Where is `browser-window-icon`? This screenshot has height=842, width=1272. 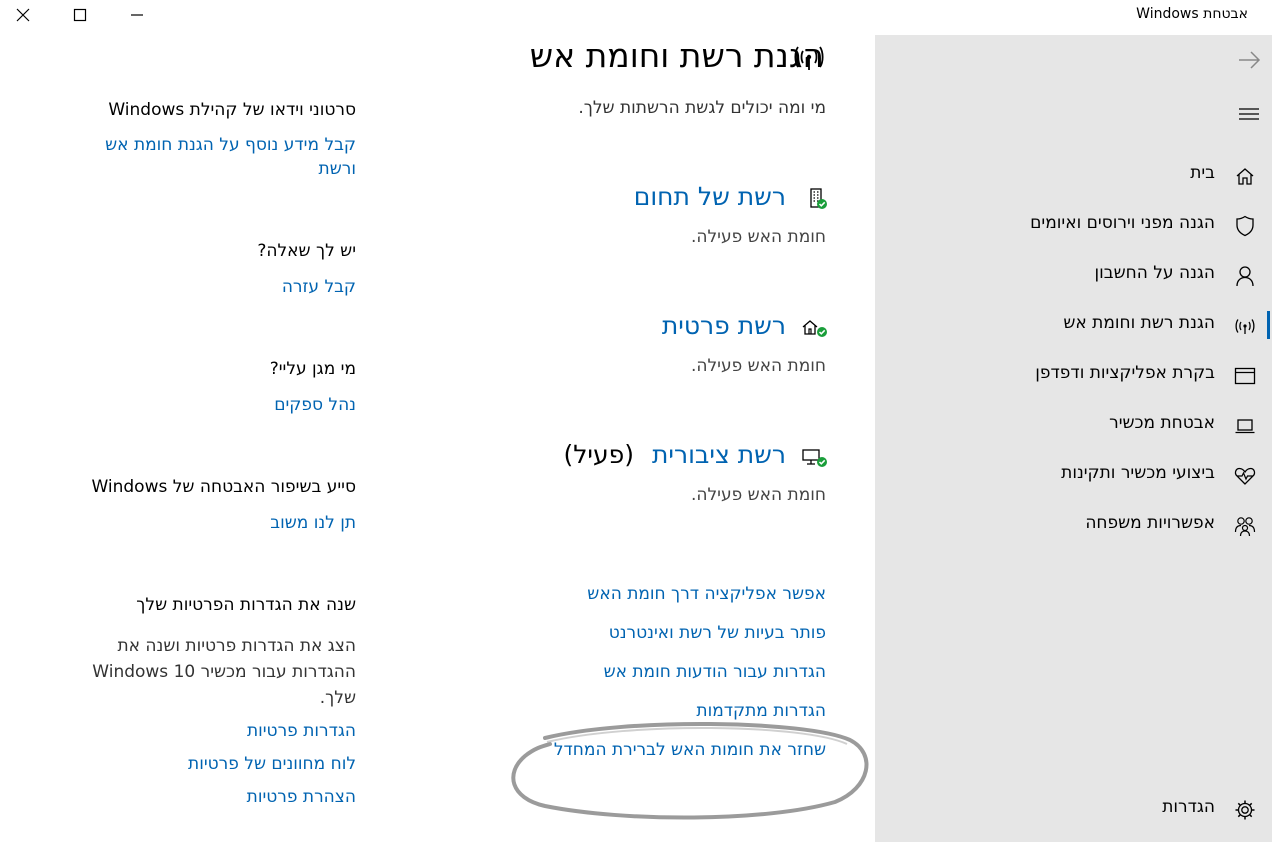
browser-window-icon is located at coordinates (1245, 376).